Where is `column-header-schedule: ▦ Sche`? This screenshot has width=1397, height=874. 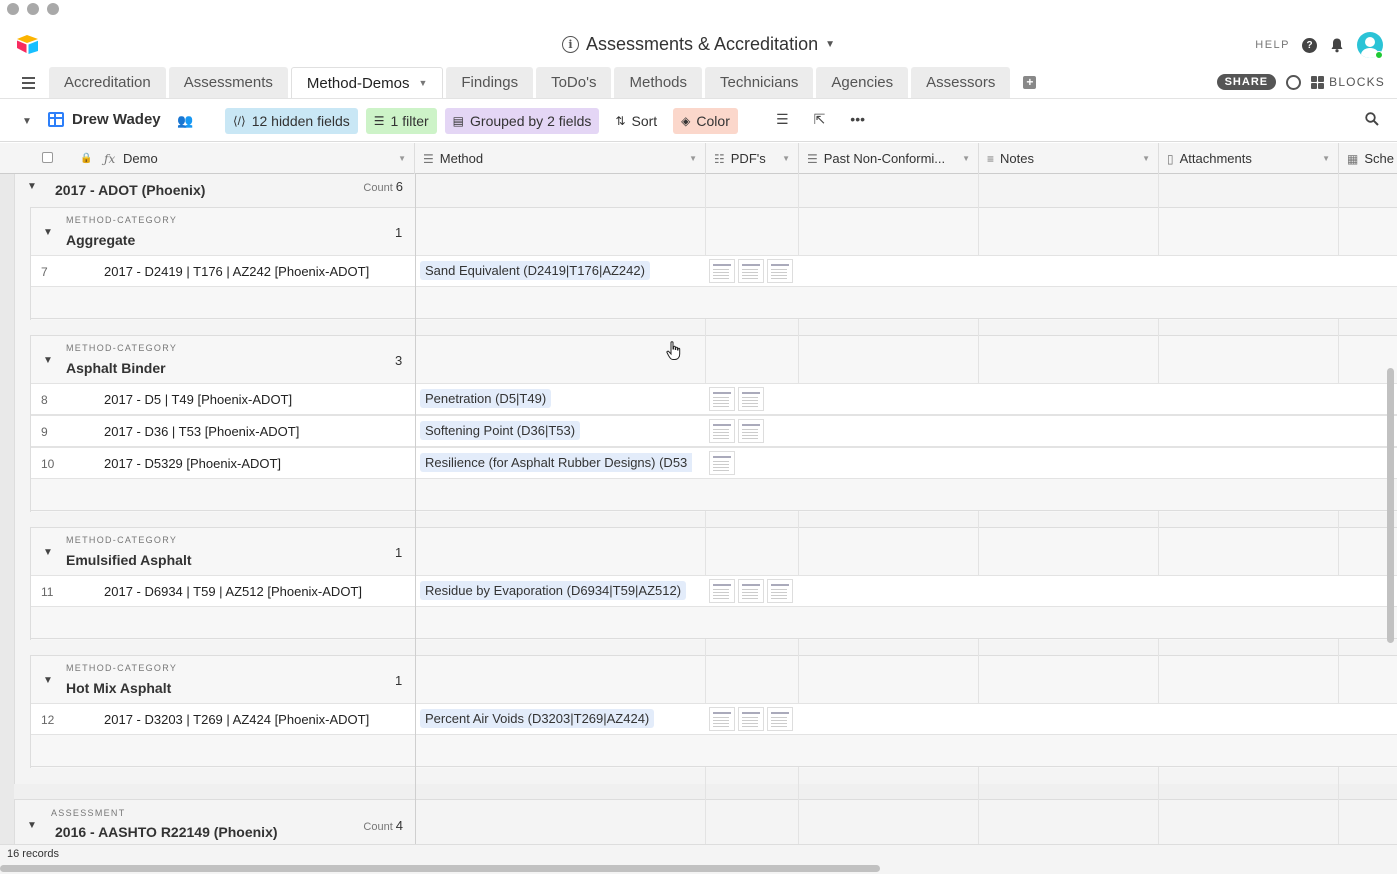 column-header-schedule: ▦ Sche is located at coordinates (1368, 158).